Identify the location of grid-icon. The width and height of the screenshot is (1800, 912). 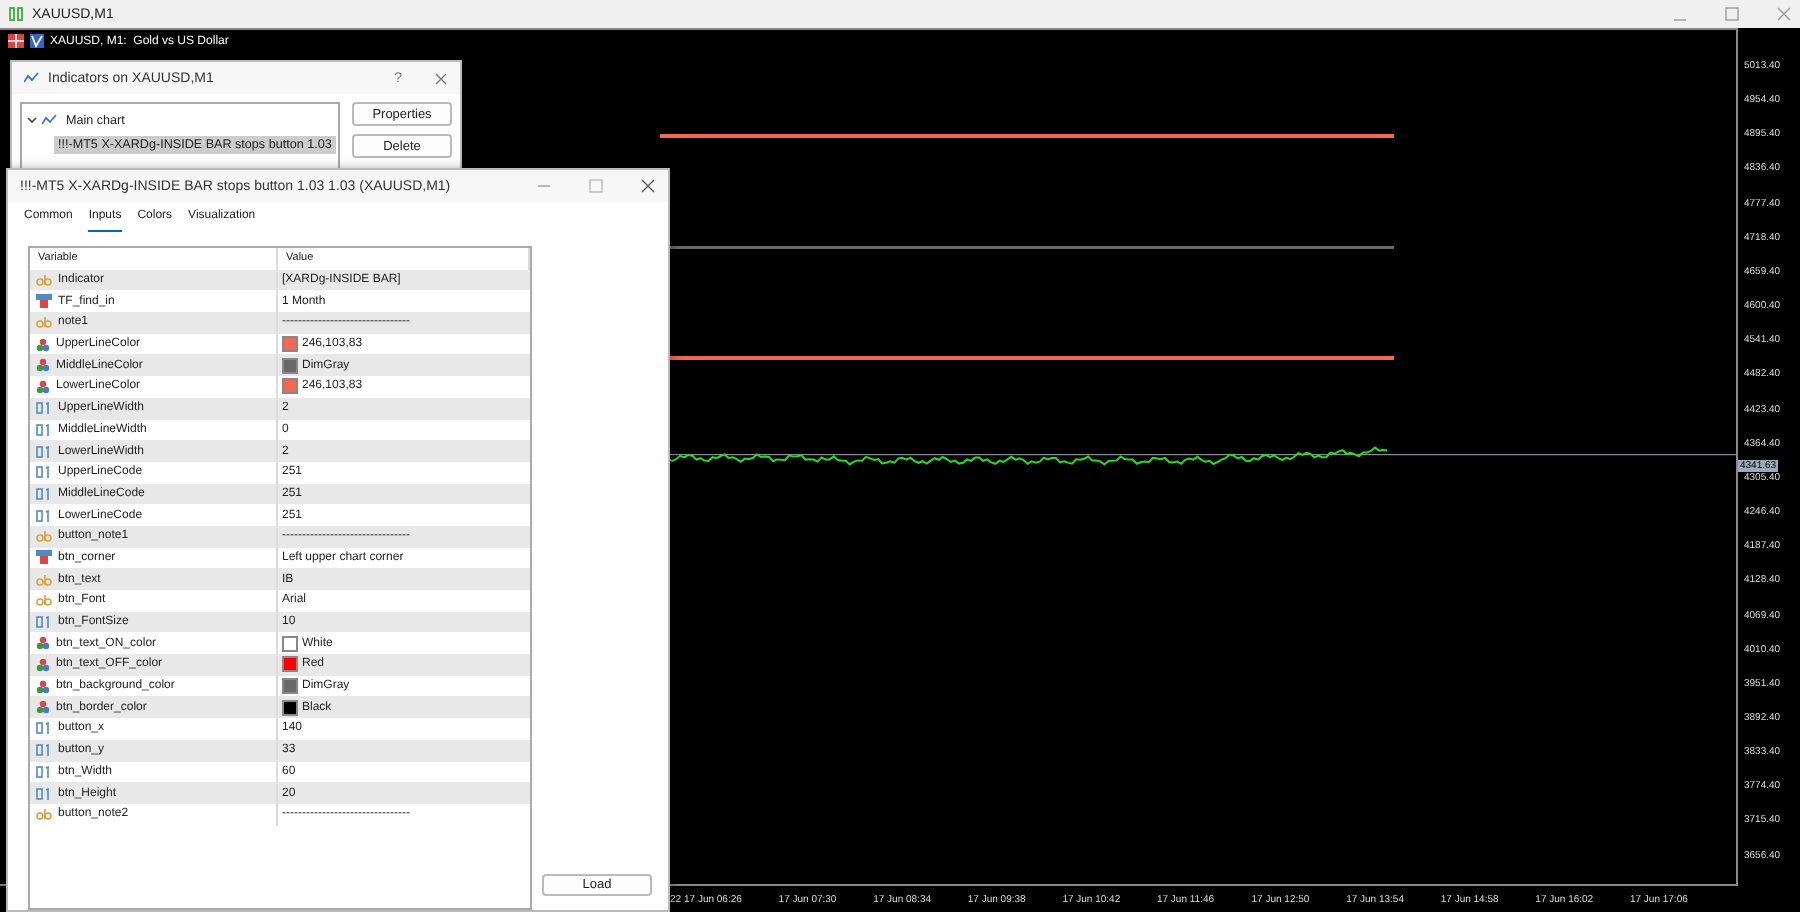
(16, 41).